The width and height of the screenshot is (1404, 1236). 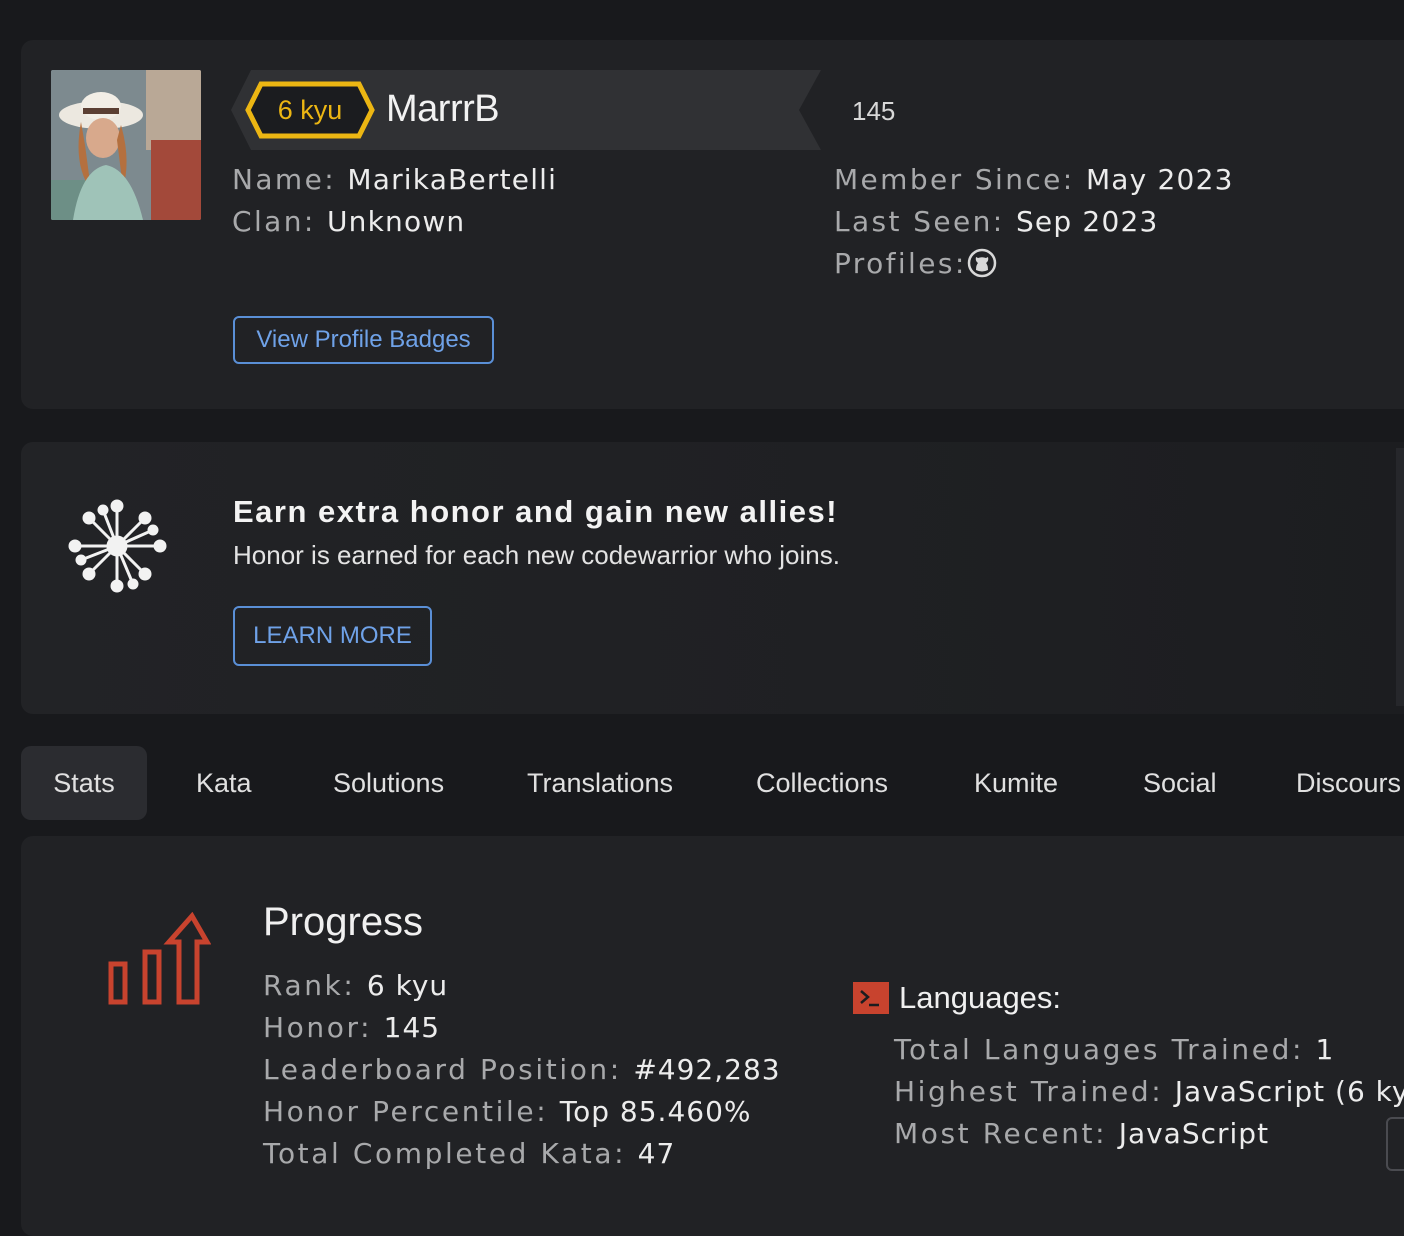 I want to click on network-icon, so click(x=117, y=546).